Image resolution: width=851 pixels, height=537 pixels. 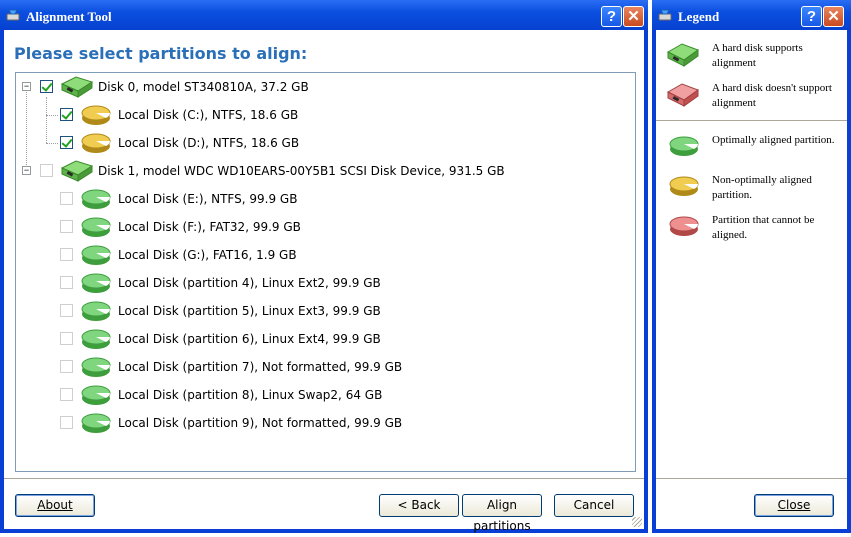 I want to click on legend-item-disk-supported: A hard disk supports alignment, so click(x=751, y=56).